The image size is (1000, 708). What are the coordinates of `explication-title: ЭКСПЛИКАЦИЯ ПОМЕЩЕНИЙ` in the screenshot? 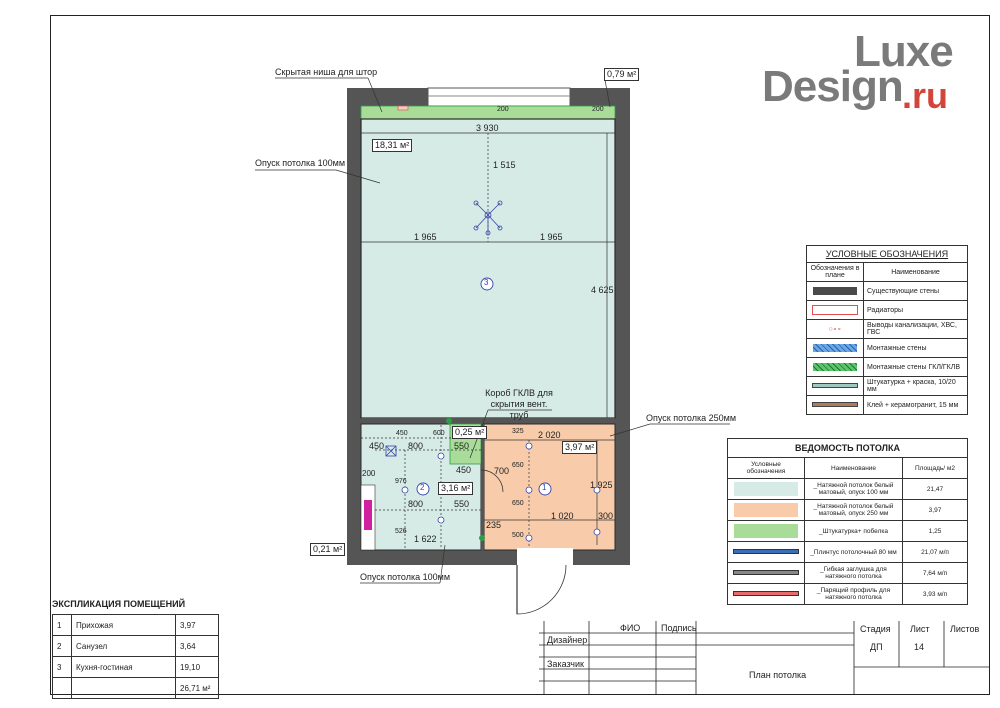 It's located at (119, 604).